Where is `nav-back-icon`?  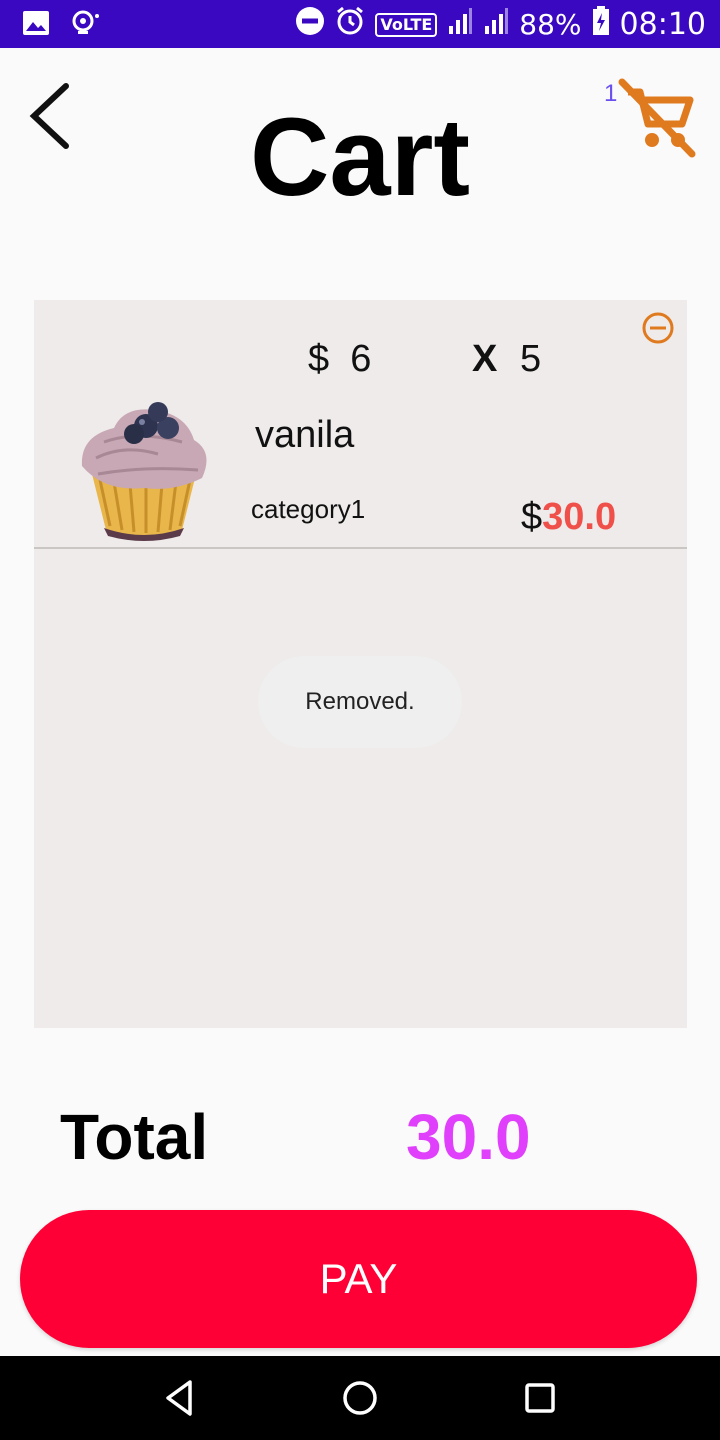 nav-back-icon is located at coordinates (179, 1398).